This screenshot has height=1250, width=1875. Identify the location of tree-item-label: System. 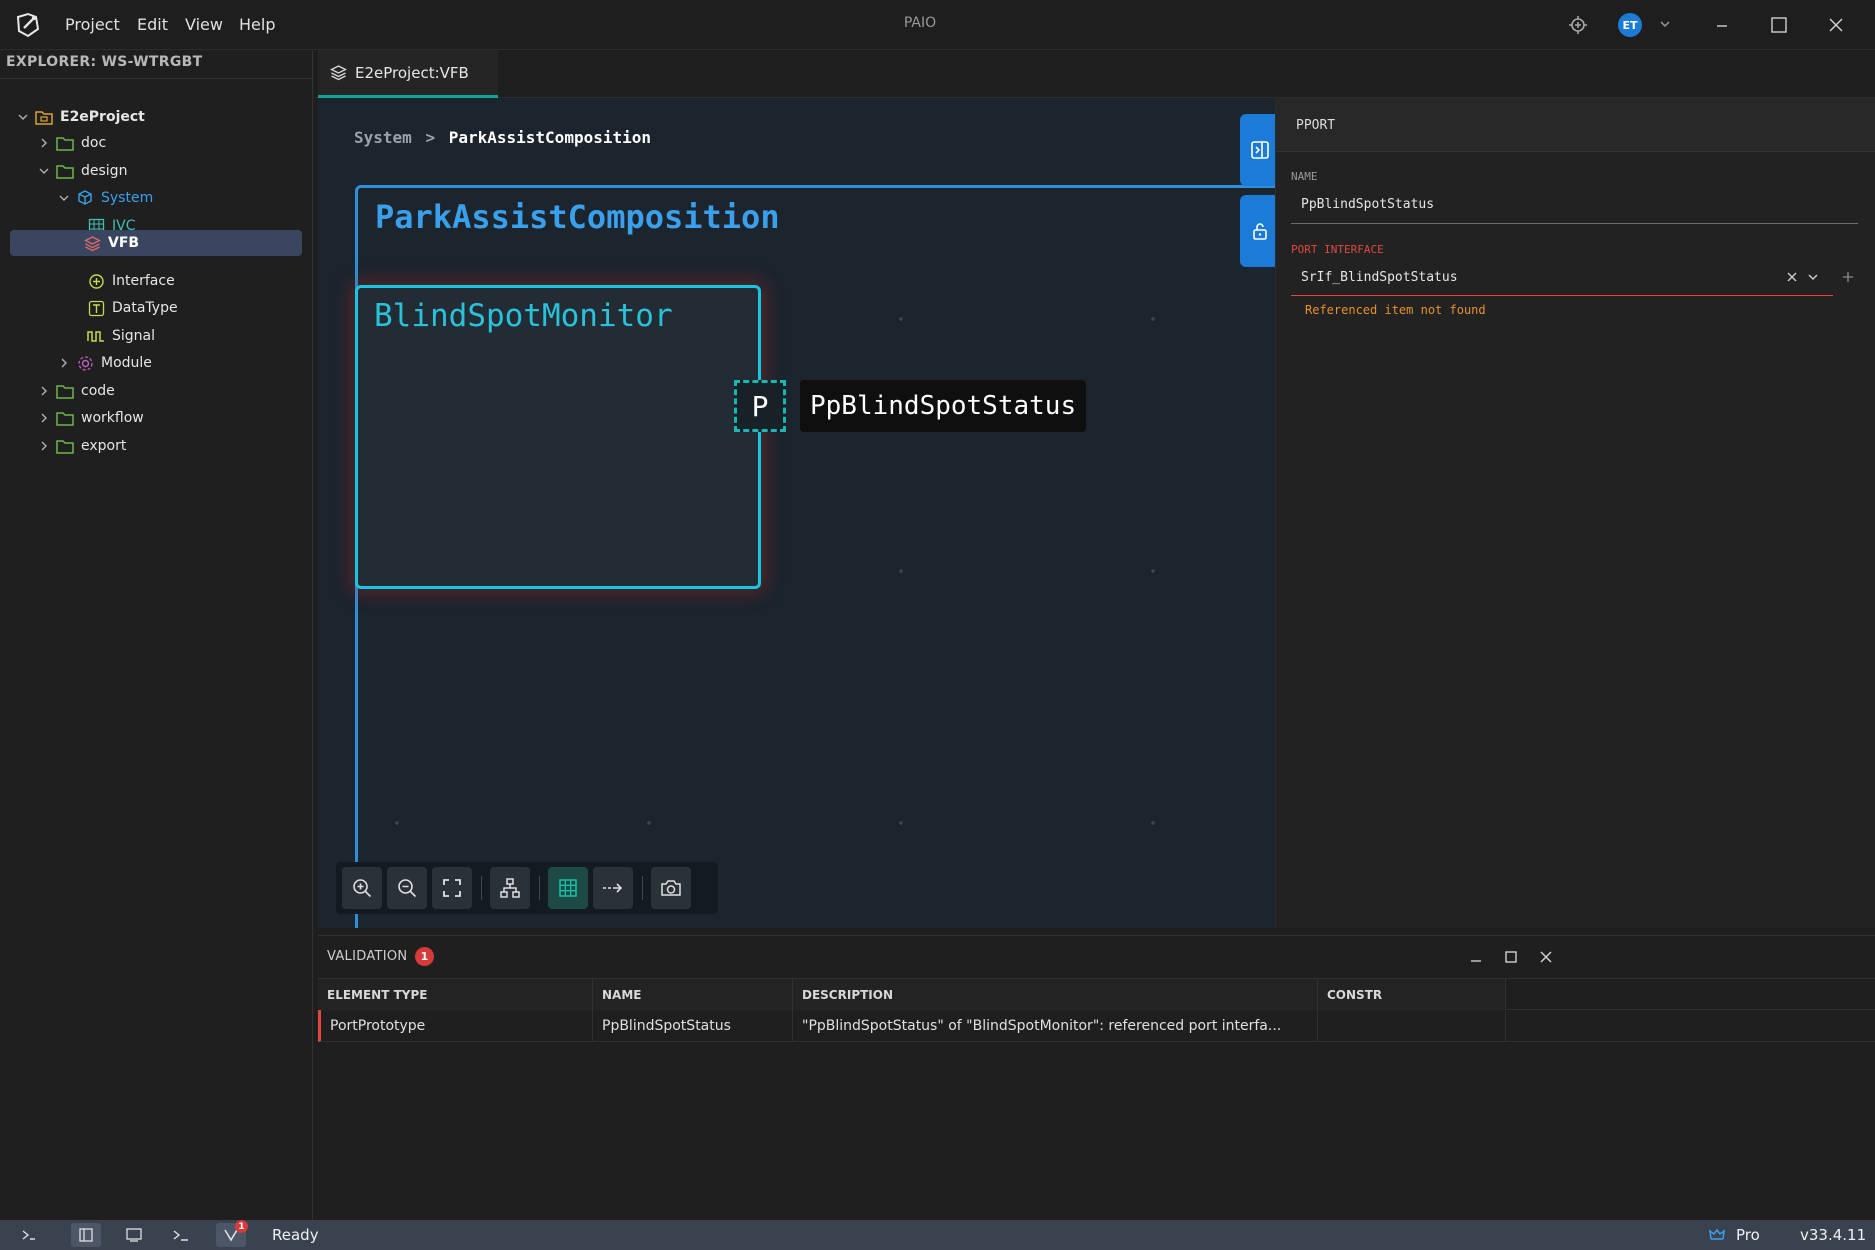
(127, 198).